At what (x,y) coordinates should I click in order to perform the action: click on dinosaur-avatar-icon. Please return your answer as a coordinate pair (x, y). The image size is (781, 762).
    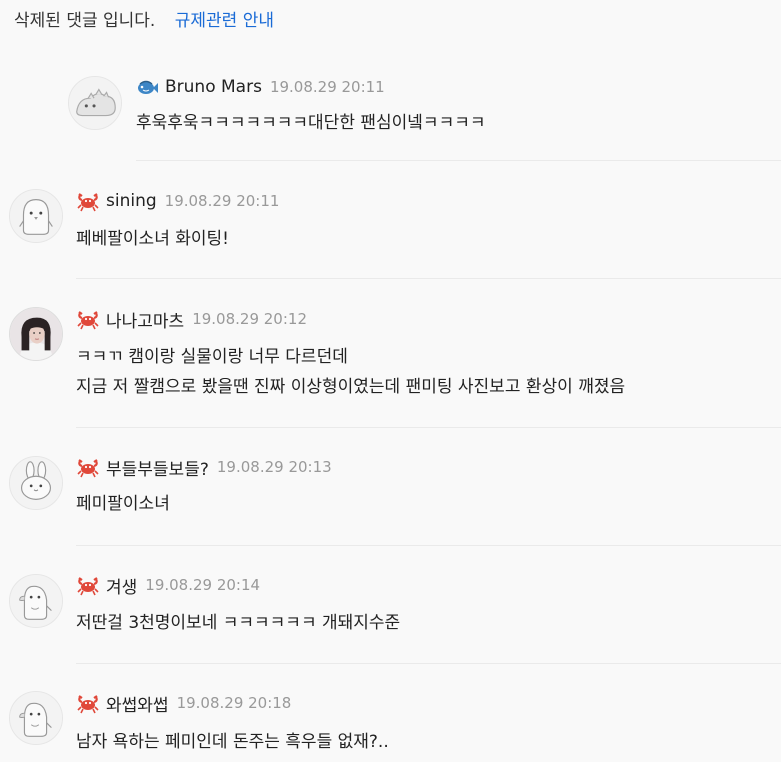
    Looking at the image, I should click on (95, 103).